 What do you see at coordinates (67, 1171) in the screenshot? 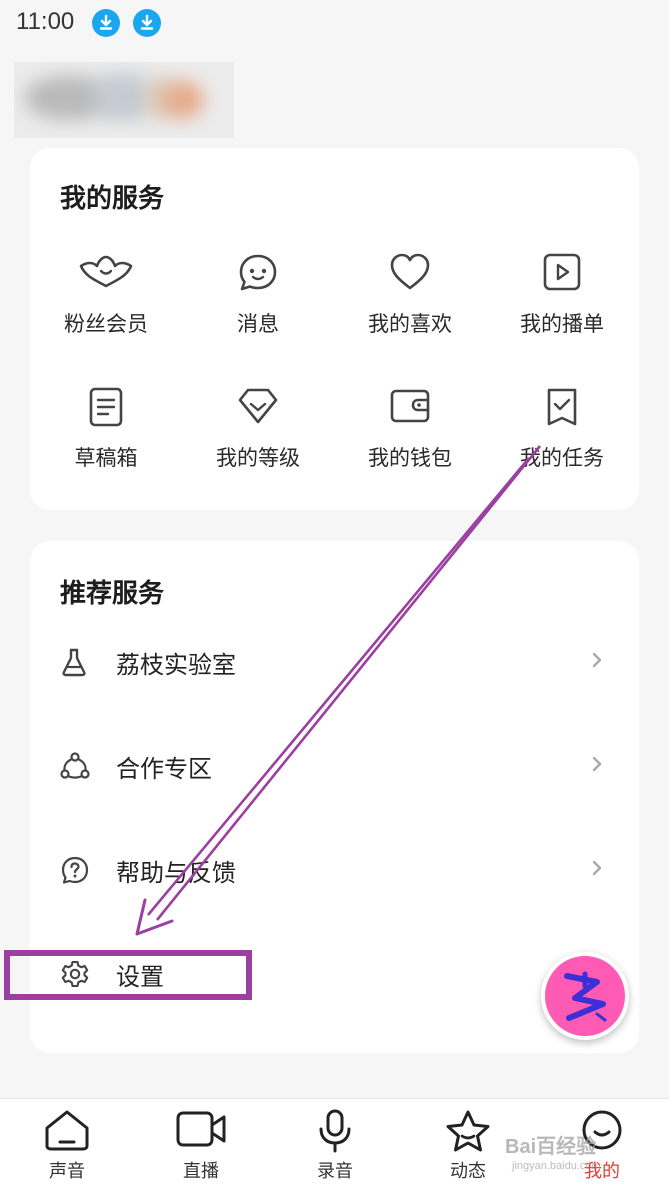
I see `nav-label: 声音` at bounding box center [67, 1171].